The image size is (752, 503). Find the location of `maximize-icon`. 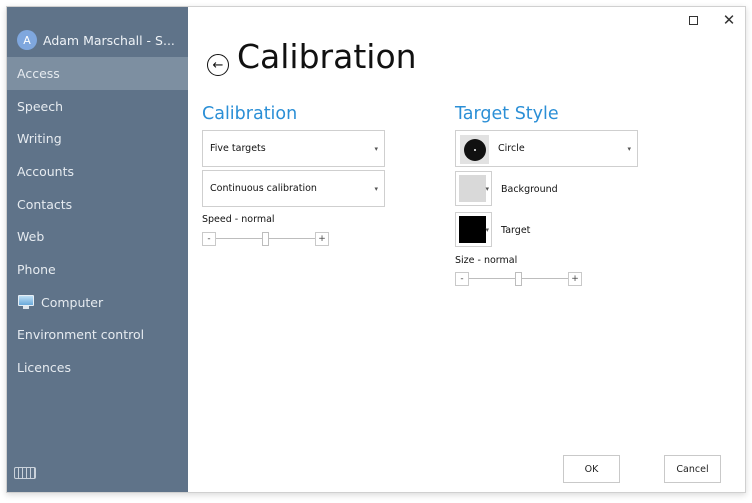

maximize-icon is located at coordinates (693, 20).